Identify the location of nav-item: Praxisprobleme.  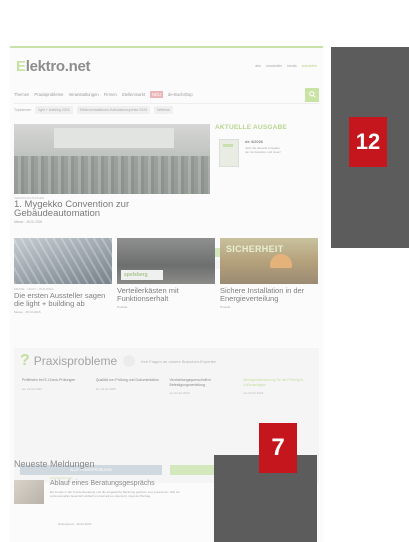
(48, 94).